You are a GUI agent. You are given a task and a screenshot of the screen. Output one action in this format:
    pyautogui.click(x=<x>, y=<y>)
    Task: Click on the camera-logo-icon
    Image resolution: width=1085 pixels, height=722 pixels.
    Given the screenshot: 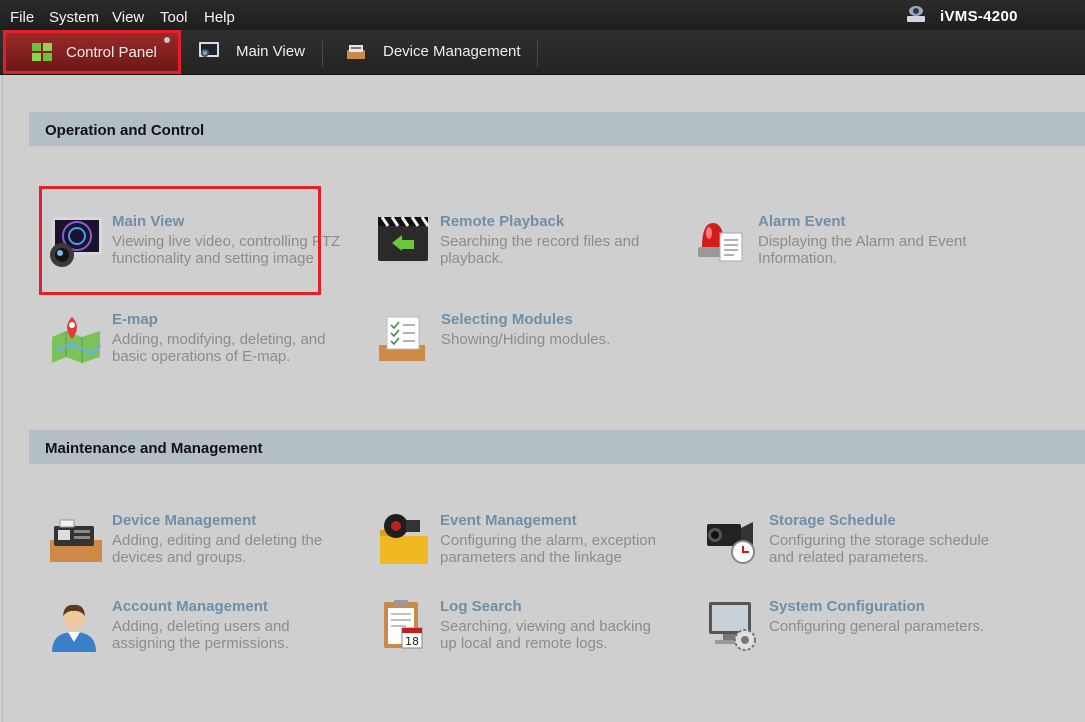 What is the action you would take?
    pyautogui.click(x=916, y=14)
    